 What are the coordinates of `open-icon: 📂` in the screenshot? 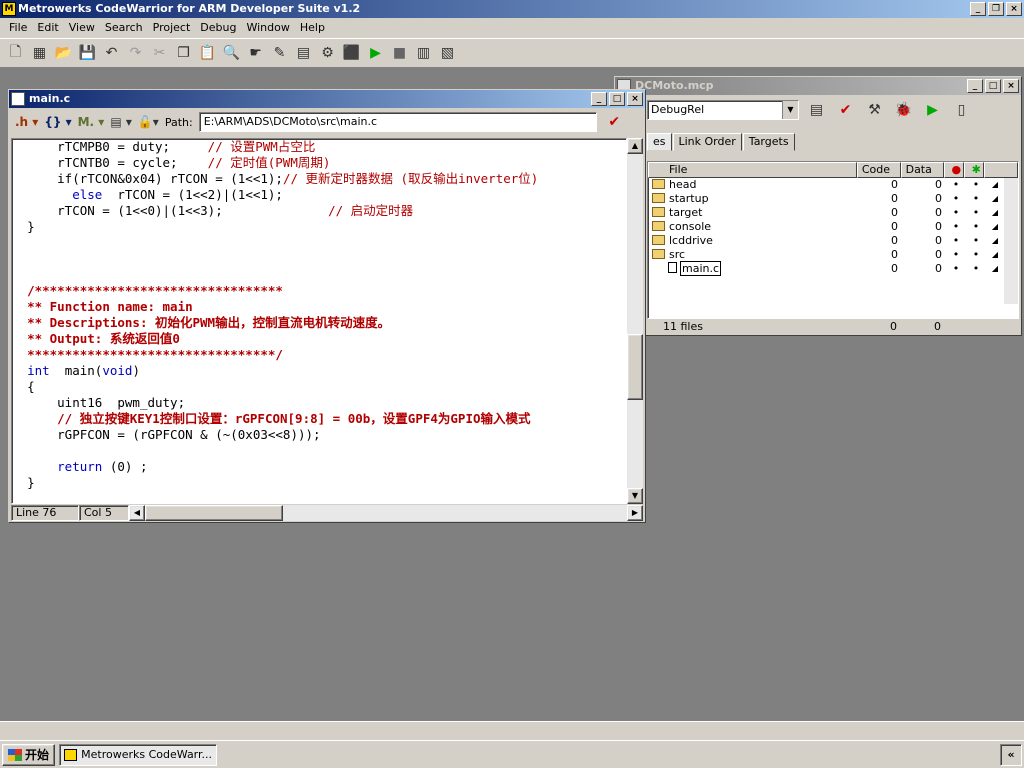 It's located at (63, 53).